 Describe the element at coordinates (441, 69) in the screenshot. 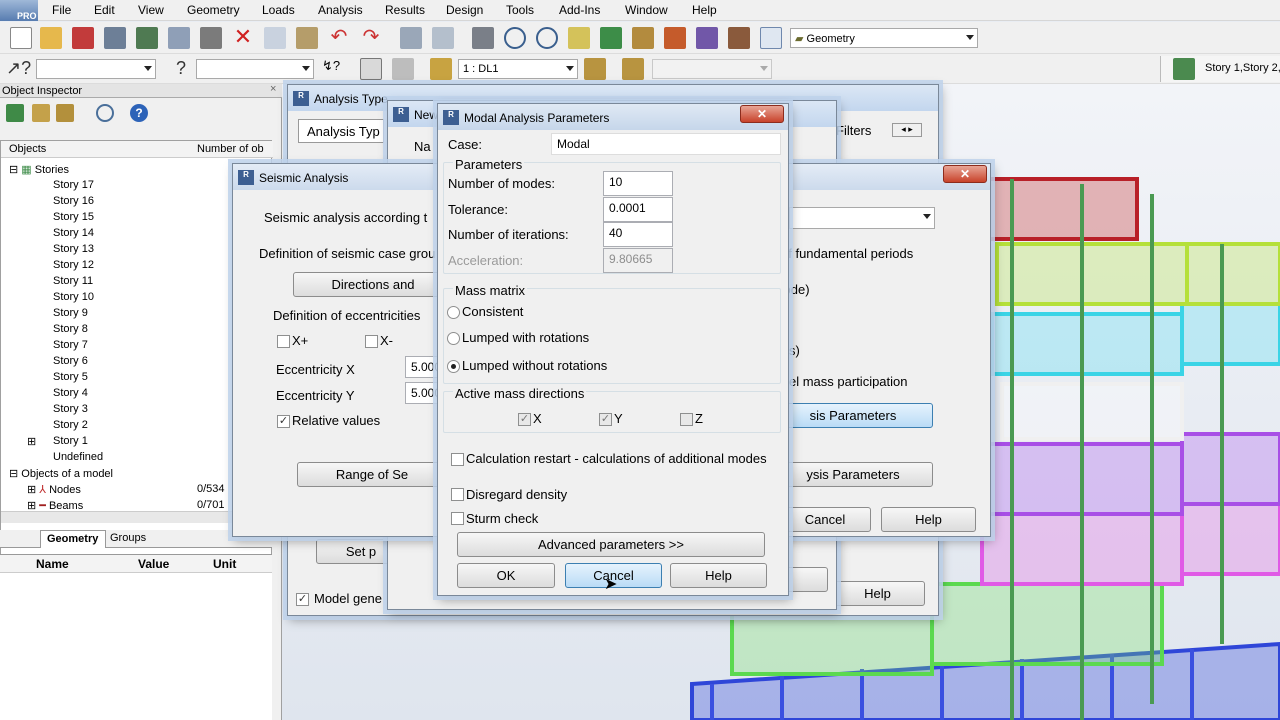

I see `load-case-icon` at that location.